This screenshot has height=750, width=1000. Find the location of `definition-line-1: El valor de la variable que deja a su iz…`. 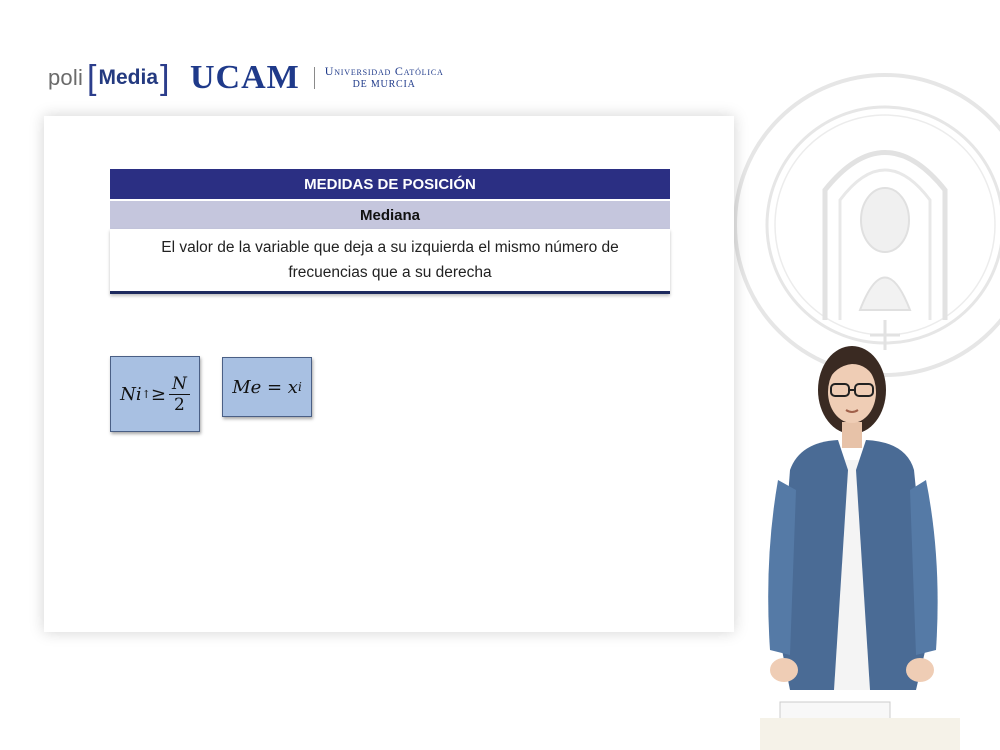

definition-line-1: El valor de la variable que deja a su iz… is located at coordinates (390, 247).